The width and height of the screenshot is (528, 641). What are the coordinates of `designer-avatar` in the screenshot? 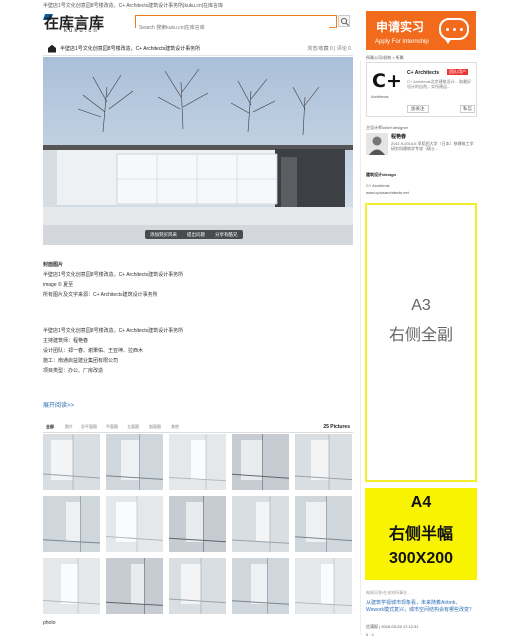 It's located at (377, 144).